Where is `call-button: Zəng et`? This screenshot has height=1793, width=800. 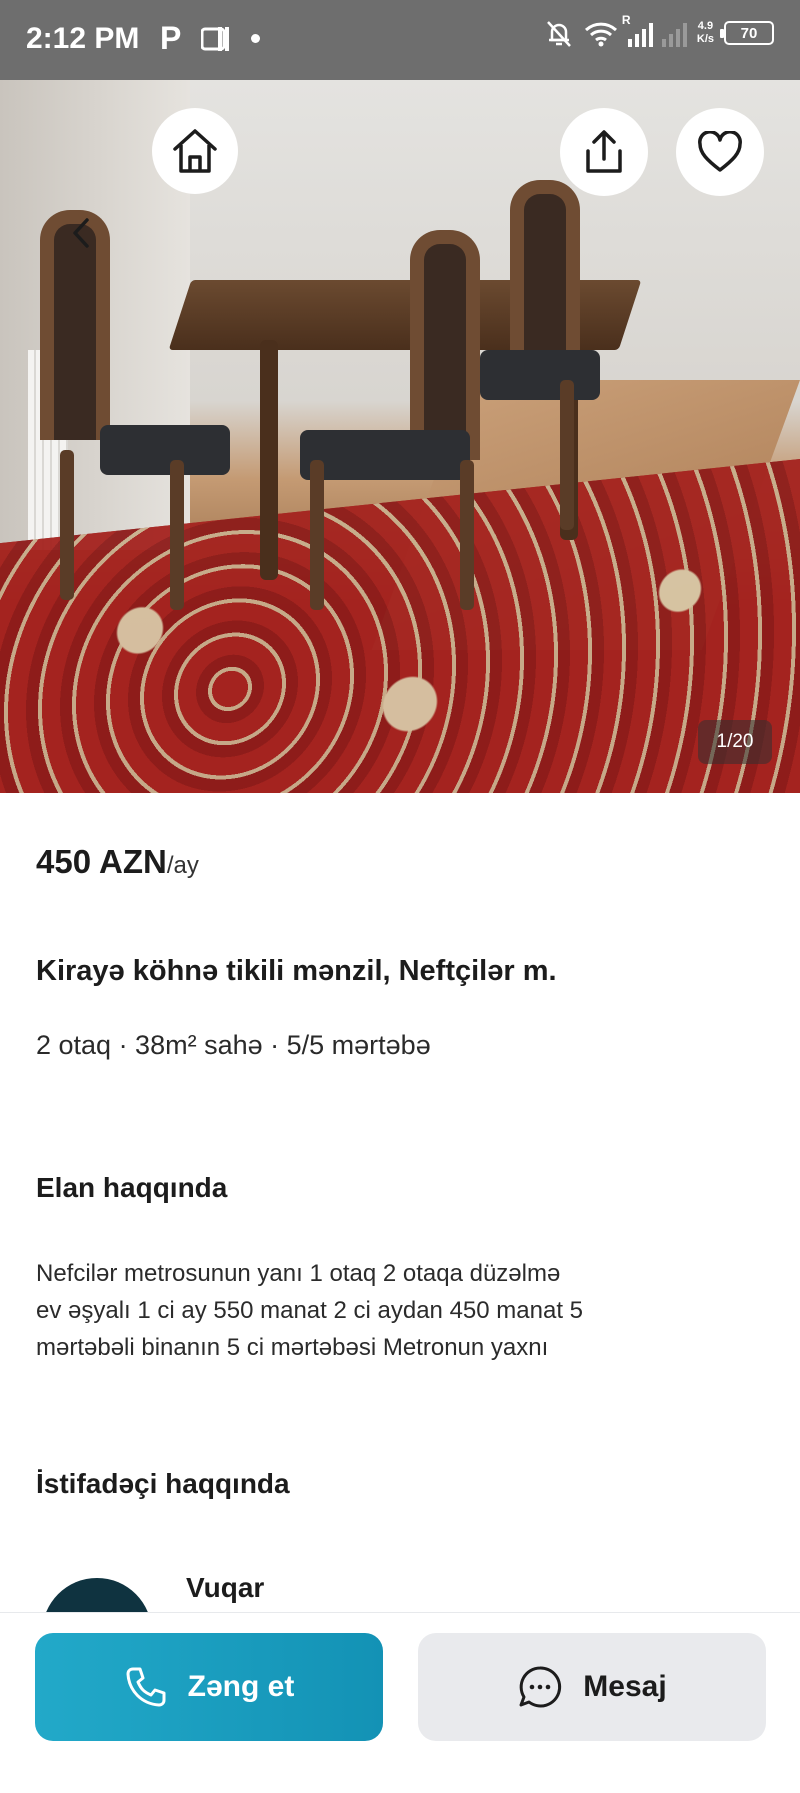 call-button: Zəng et is located at coordinates (209, 1687).